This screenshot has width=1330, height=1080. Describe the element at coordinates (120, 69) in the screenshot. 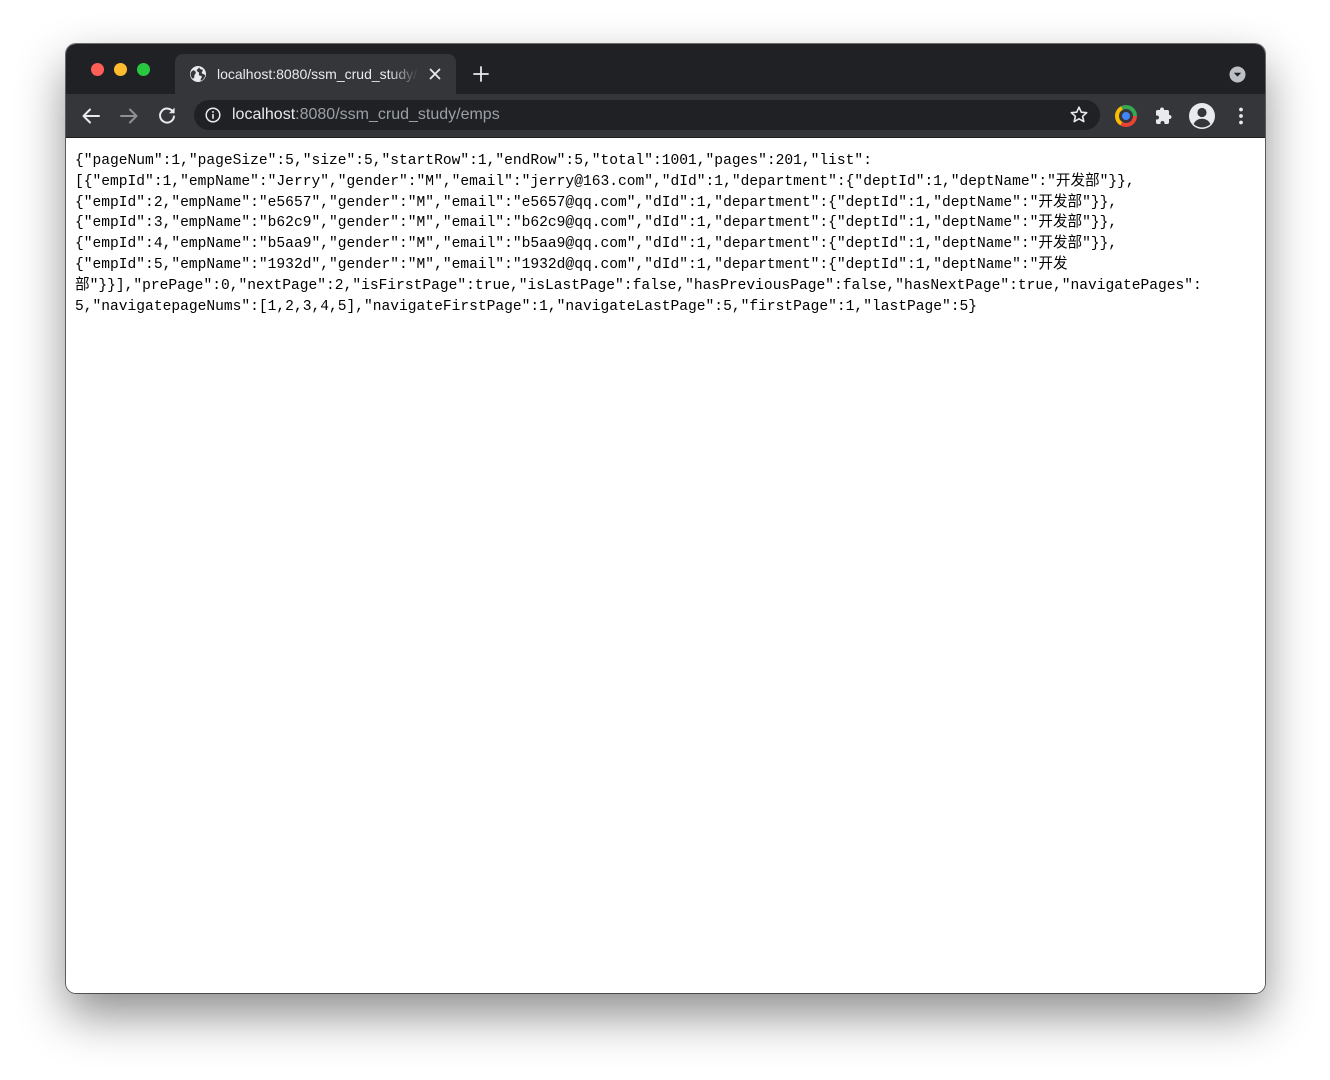

I see `window-minimize-button` at that location.